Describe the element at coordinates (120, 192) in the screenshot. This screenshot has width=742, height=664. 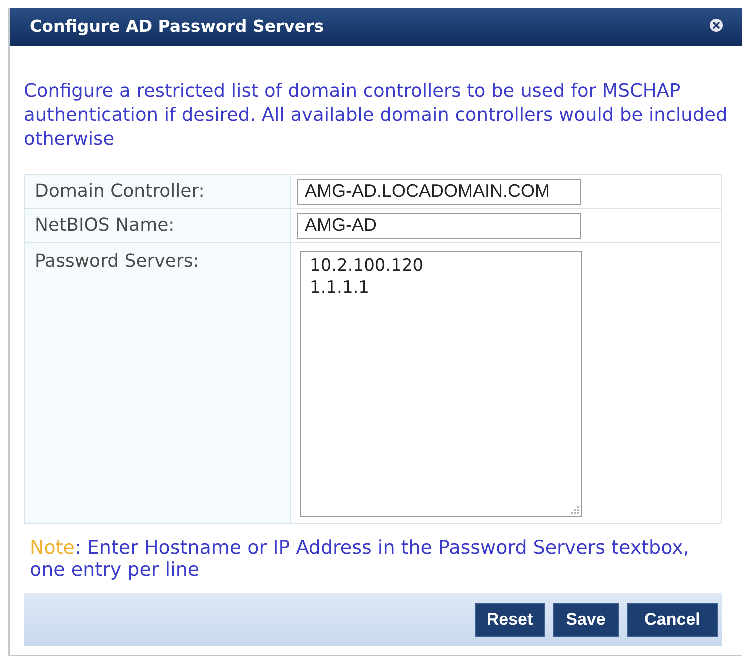
I see `field-label: Domain Controller:` at that location.